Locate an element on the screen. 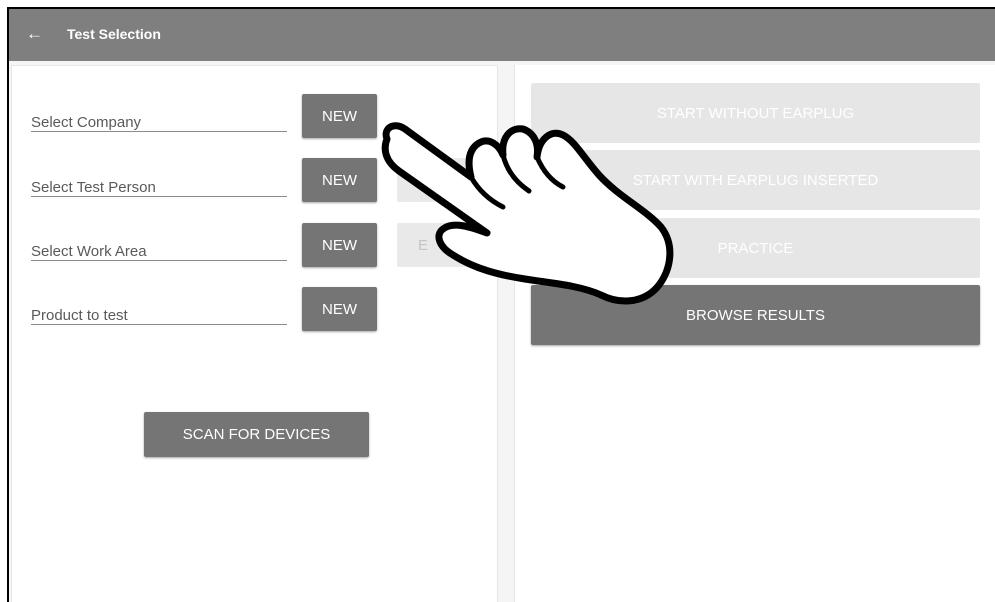 The height and width of the screenshot is (602, 995). app-bar: ← Test Selection is located at coordinates (502, 35).